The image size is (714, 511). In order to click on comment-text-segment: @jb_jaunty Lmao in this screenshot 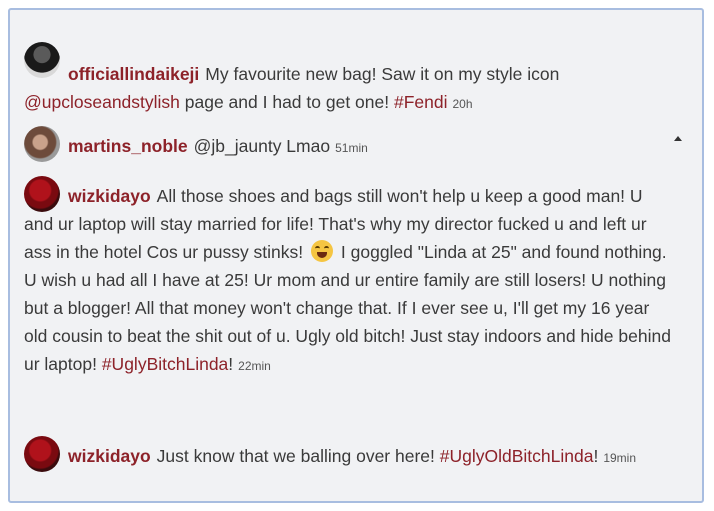, I will do `click(262, 146)`.